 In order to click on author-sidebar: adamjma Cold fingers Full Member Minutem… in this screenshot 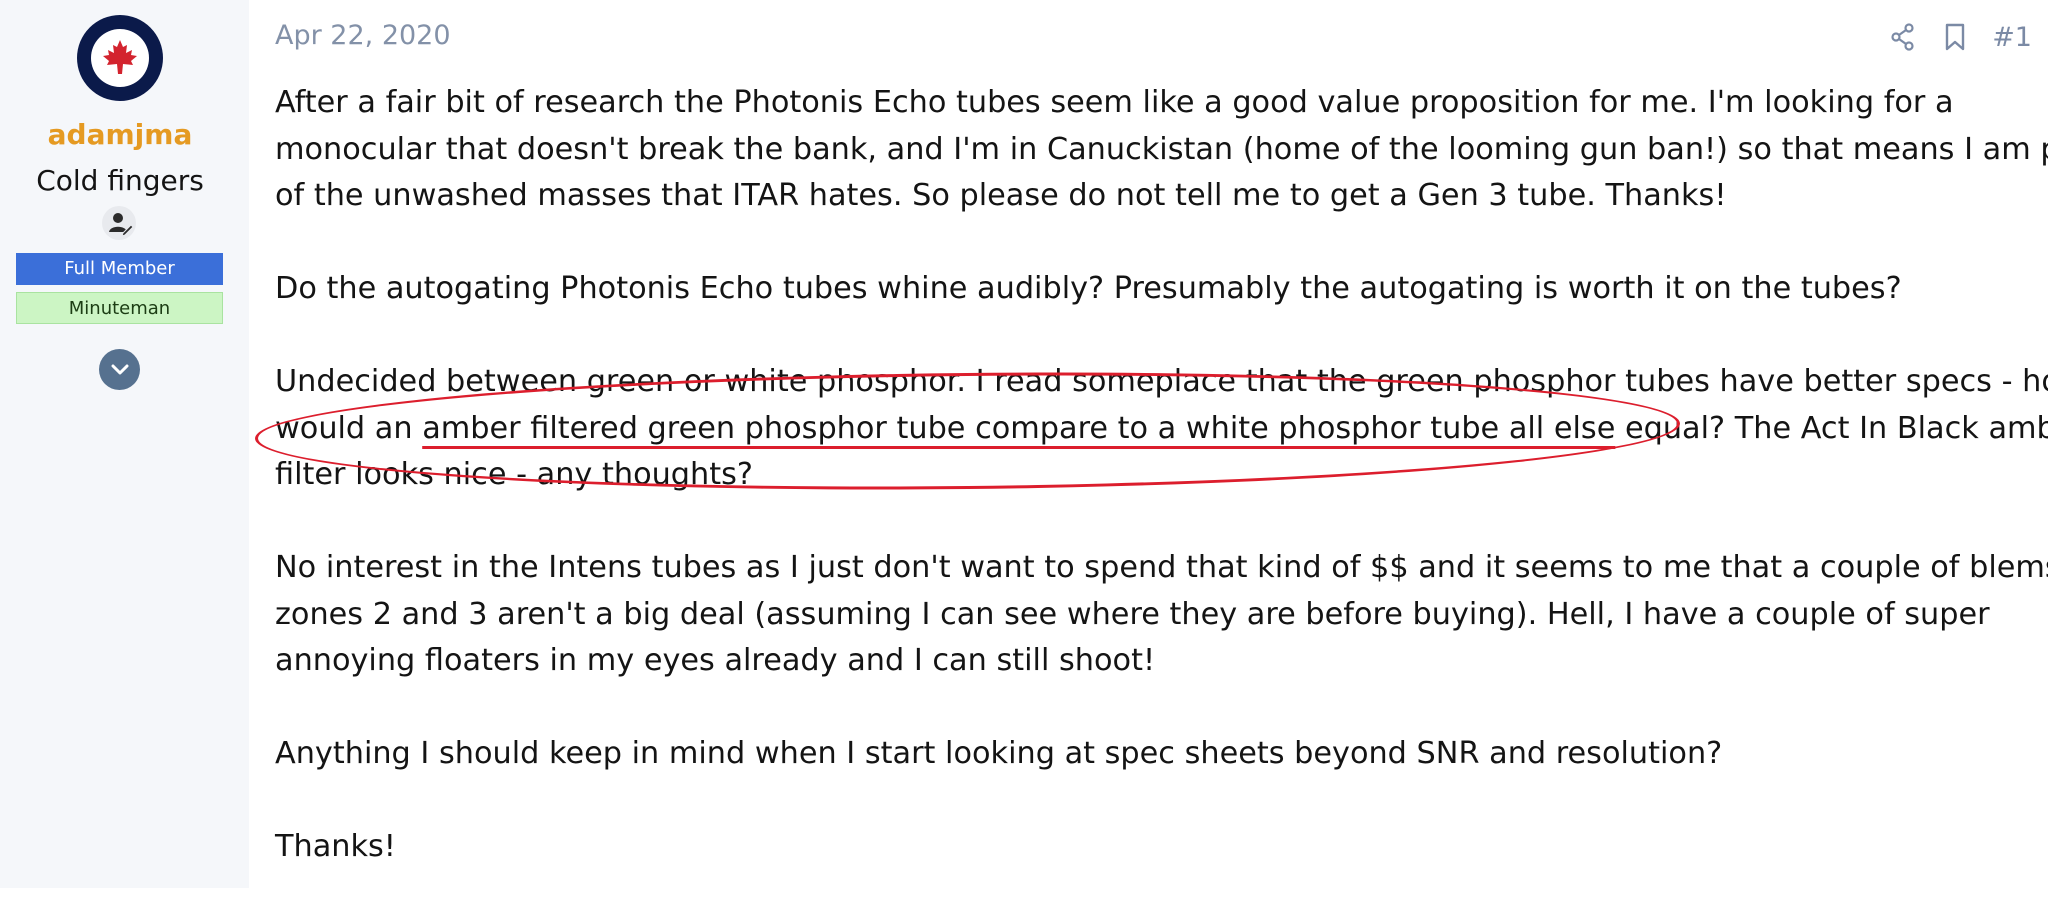, I will do `click(124, 444)`.